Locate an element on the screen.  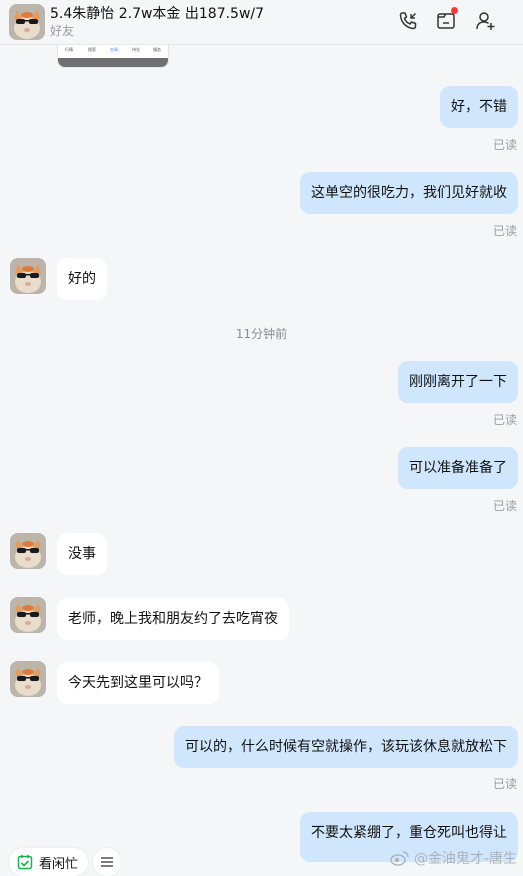
menu-icon is located at coordinates (107, 862).